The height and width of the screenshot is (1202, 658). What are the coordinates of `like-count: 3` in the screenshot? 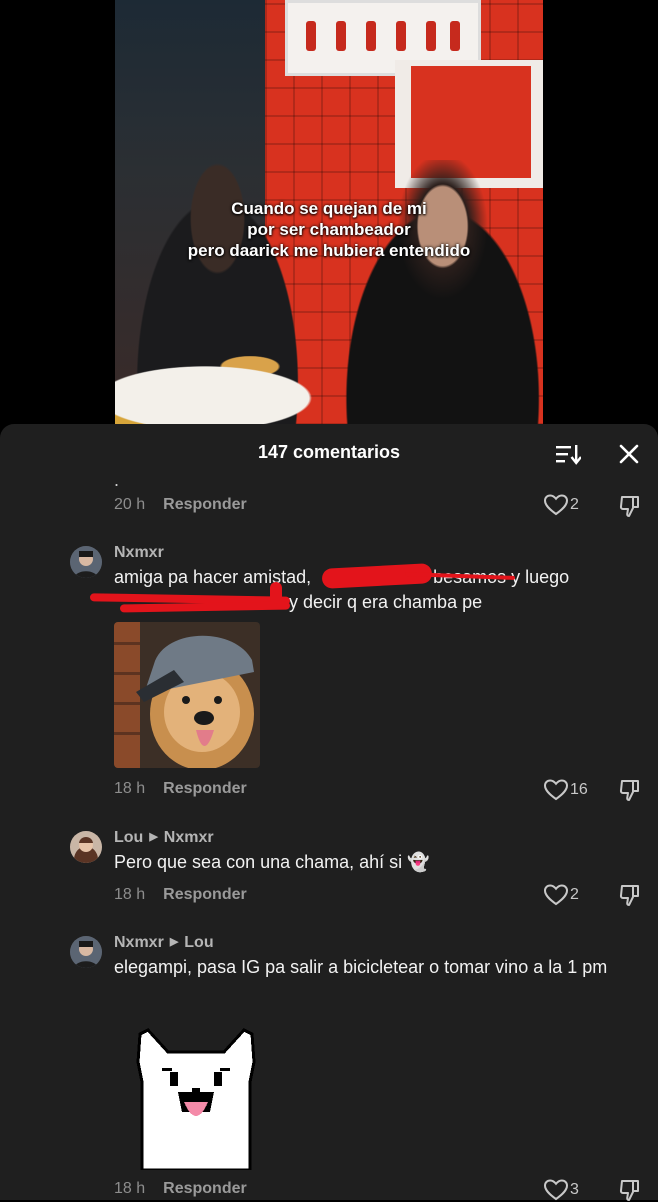 It's located at (574, 1189).